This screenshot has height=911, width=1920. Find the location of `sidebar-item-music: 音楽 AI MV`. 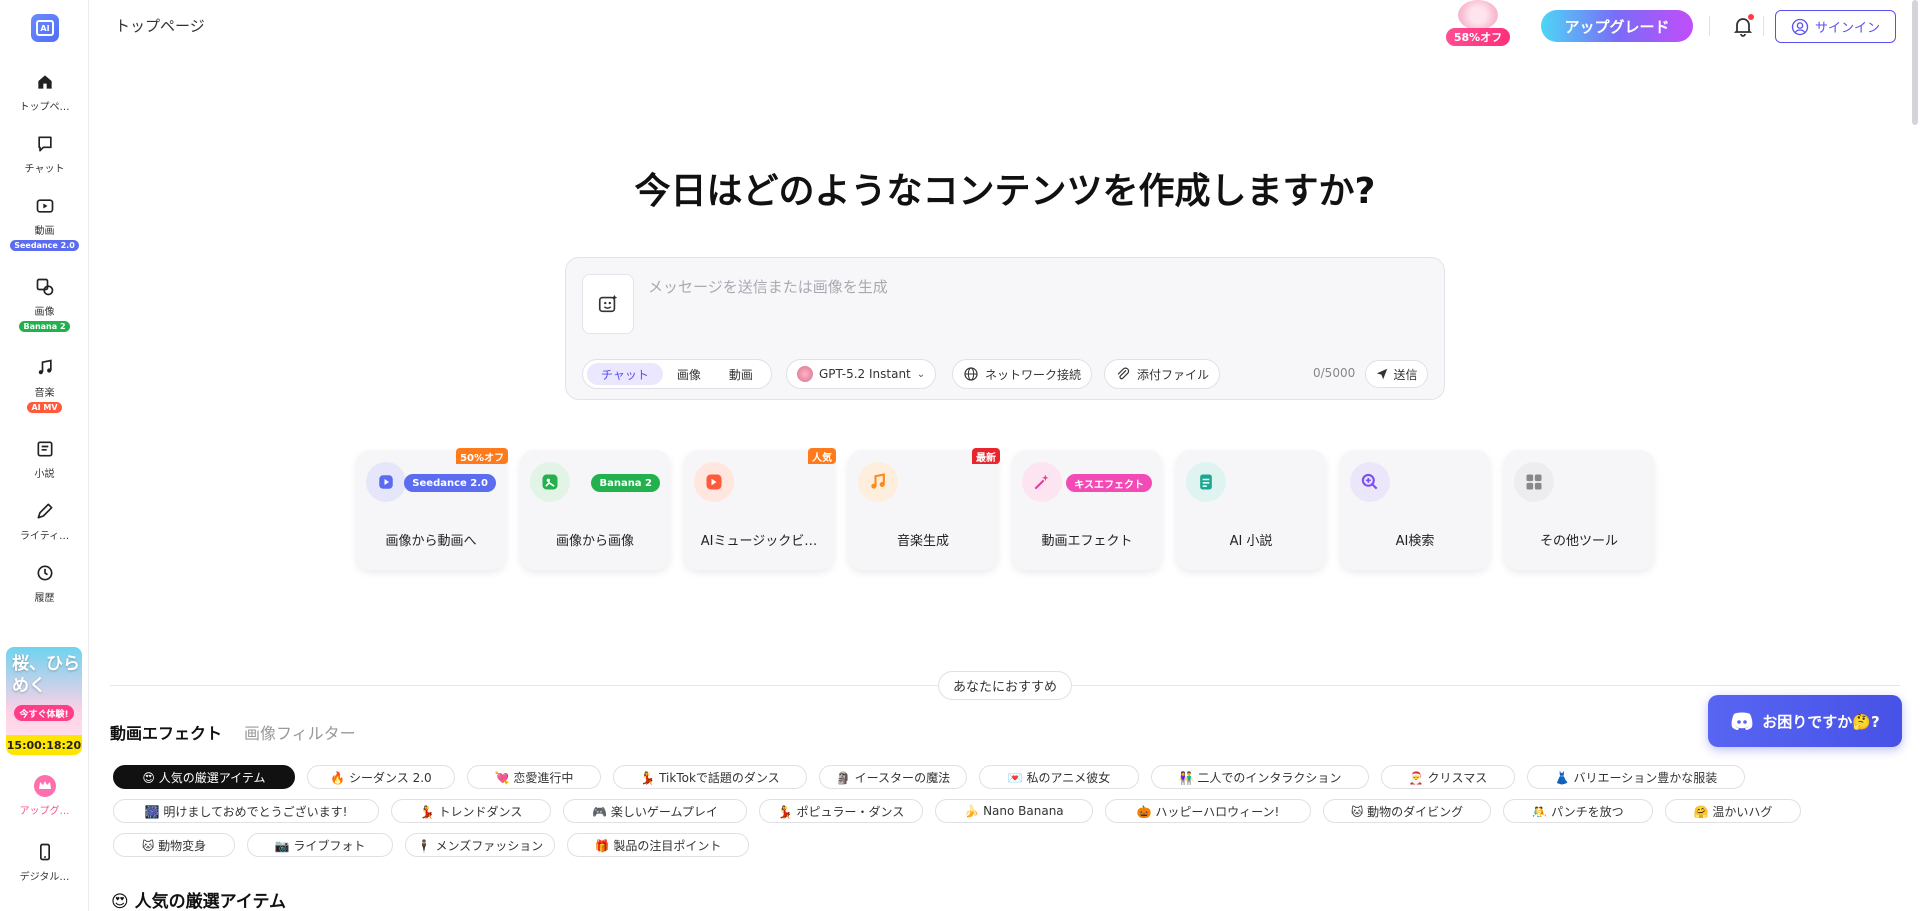

sidebar-item-music: 音楽 AI MV is located at coordinates (44, 384).